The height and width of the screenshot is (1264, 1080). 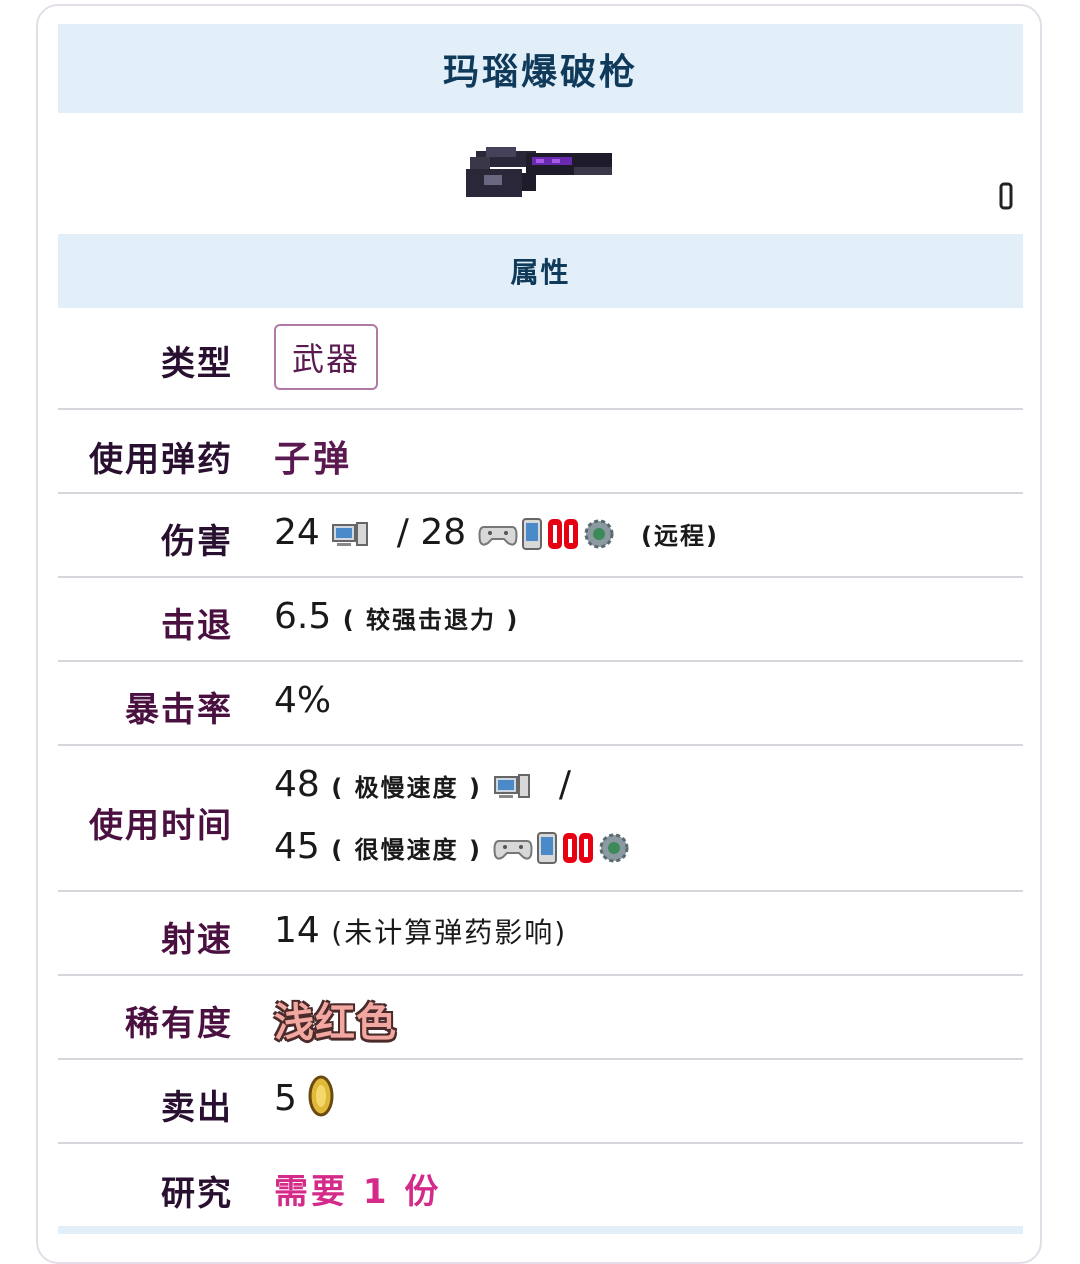 What do you see at coordinates (161, 826) in the screenshot?
I see `row-label: 使用时间` at bounding box center [161, 826].